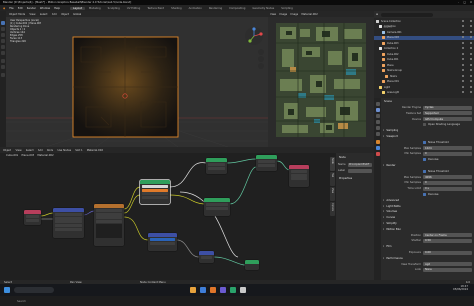 This screenshot has height=306, width=474. Describe the element at coordinates (424, 27) in the screenshot. I see `outliner-row: Collection` at that location.